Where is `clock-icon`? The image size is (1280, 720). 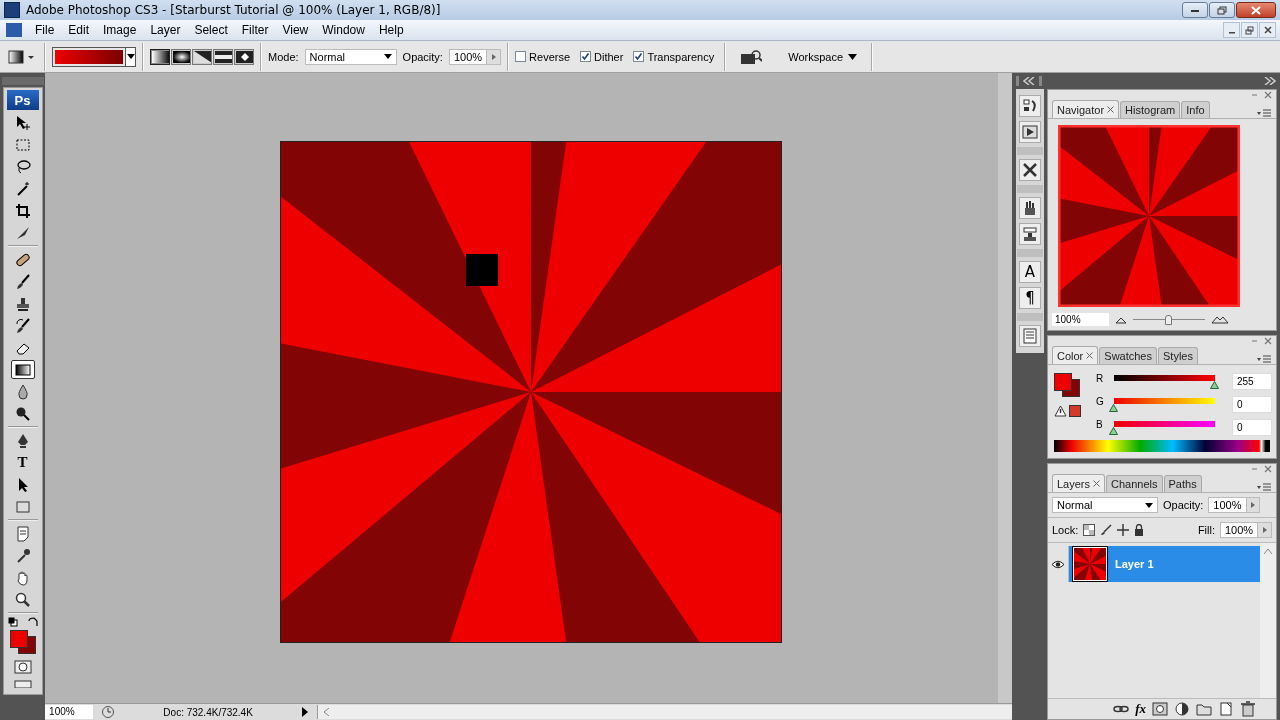 clock-icon is located at coordinates (108, 712).